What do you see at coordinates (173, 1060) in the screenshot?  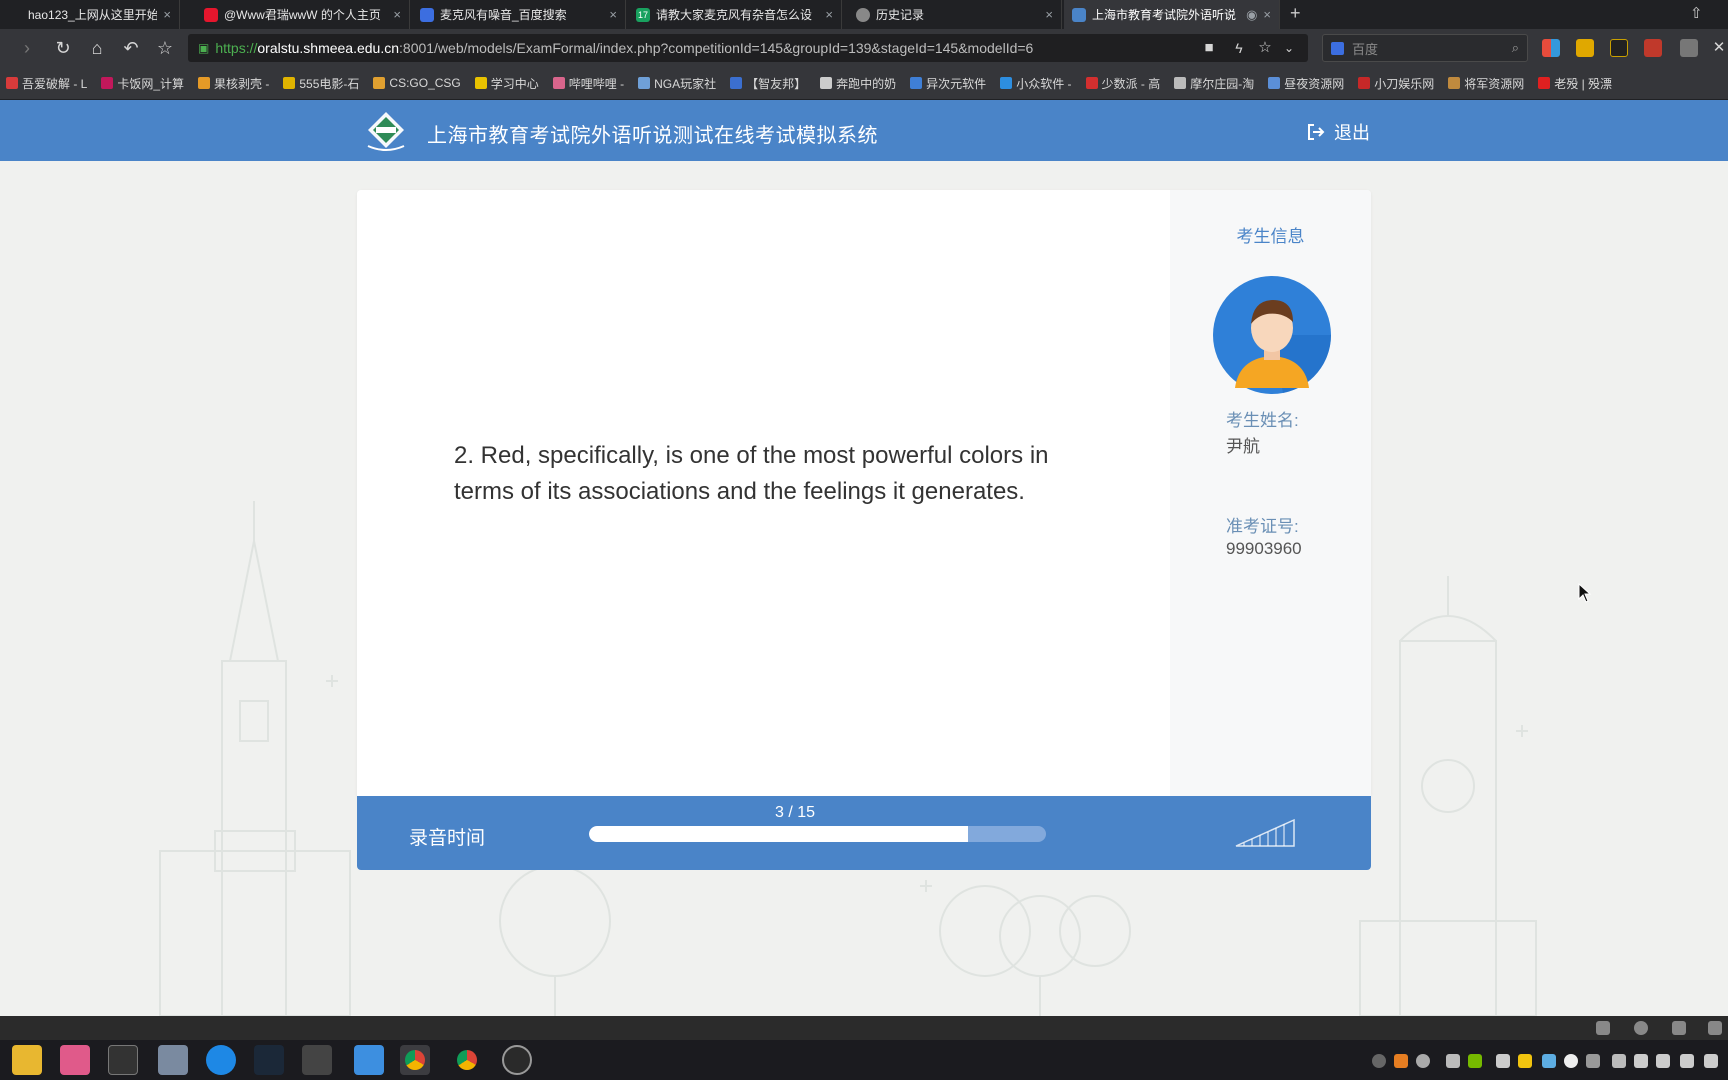 I see `photos-icon` at bounding box center [173, 1060].